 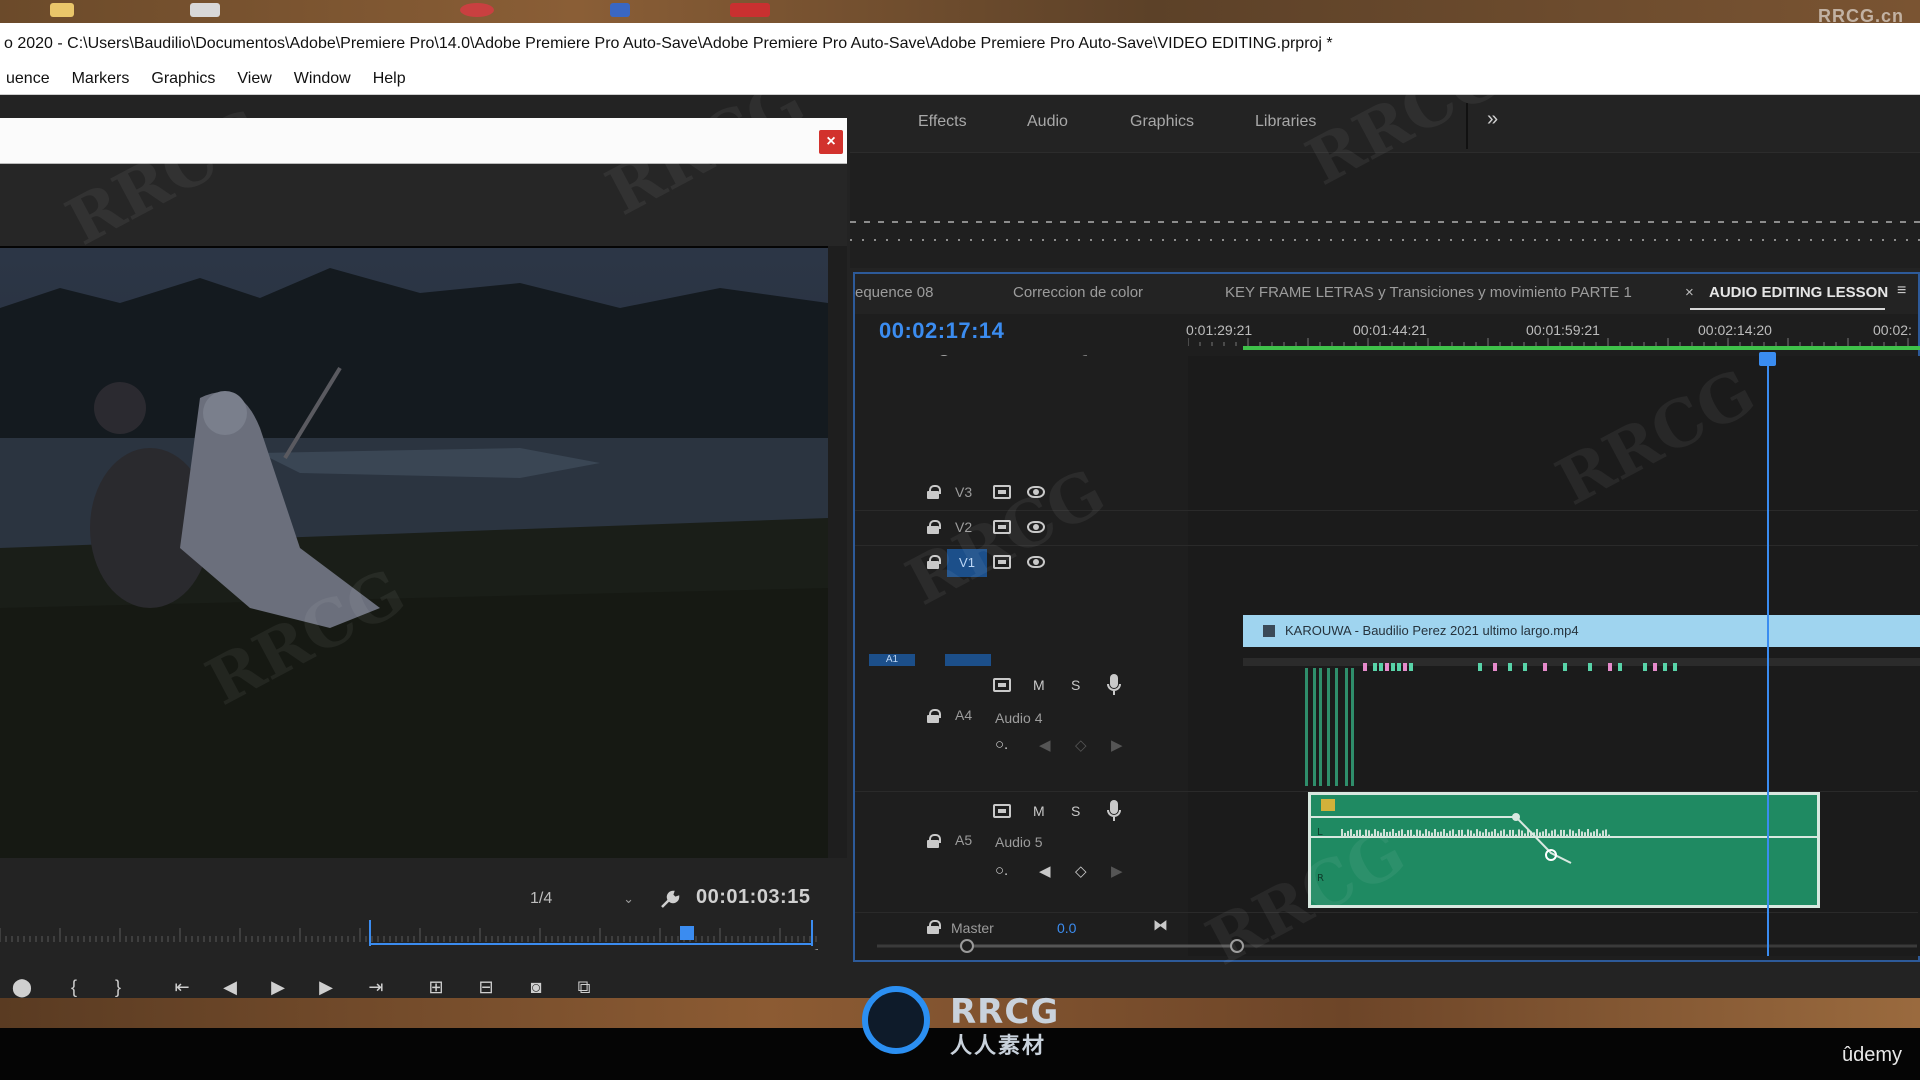 What do you see at coordinates (584, 987) in the screenshot?
I see `compare-view-icon: ⧉` at bounding box center [584, 987].